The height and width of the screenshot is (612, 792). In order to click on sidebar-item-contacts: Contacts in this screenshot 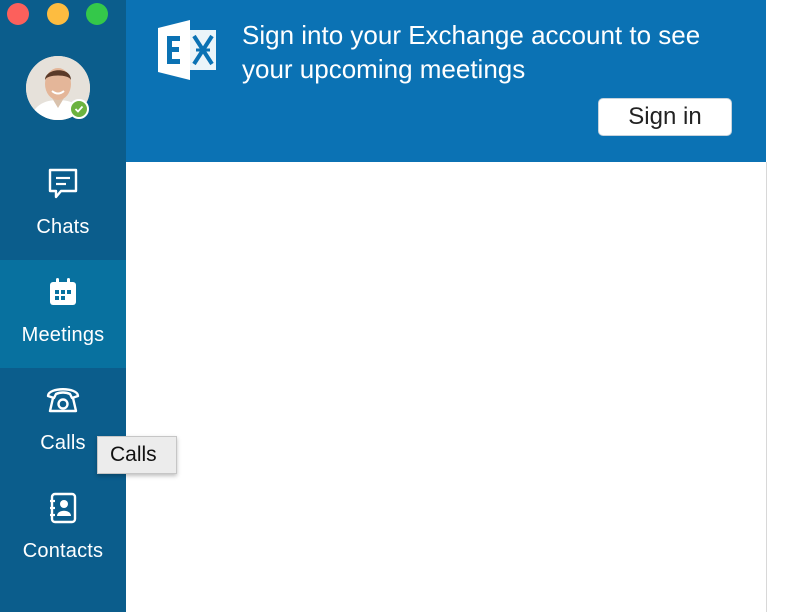, I will do `click(63, 530)`.